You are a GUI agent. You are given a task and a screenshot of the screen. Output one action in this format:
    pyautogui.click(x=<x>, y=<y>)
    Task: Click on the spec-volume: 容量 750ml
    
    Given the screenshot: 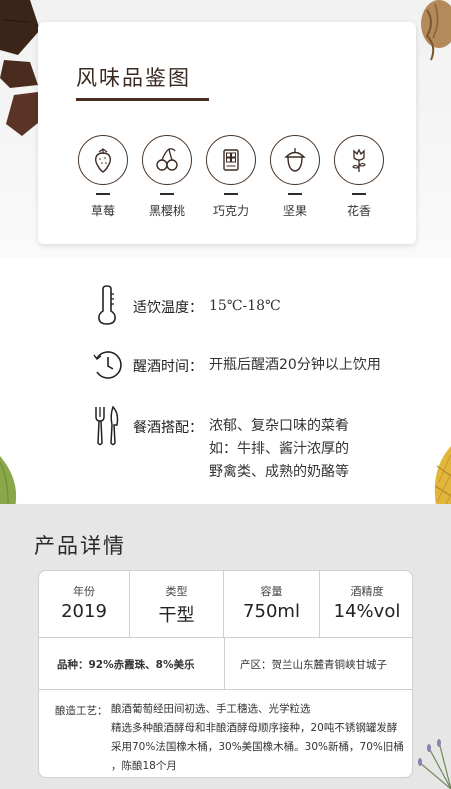 What is the action you would take?
    pyautogui.click(x=272, y=604)
    